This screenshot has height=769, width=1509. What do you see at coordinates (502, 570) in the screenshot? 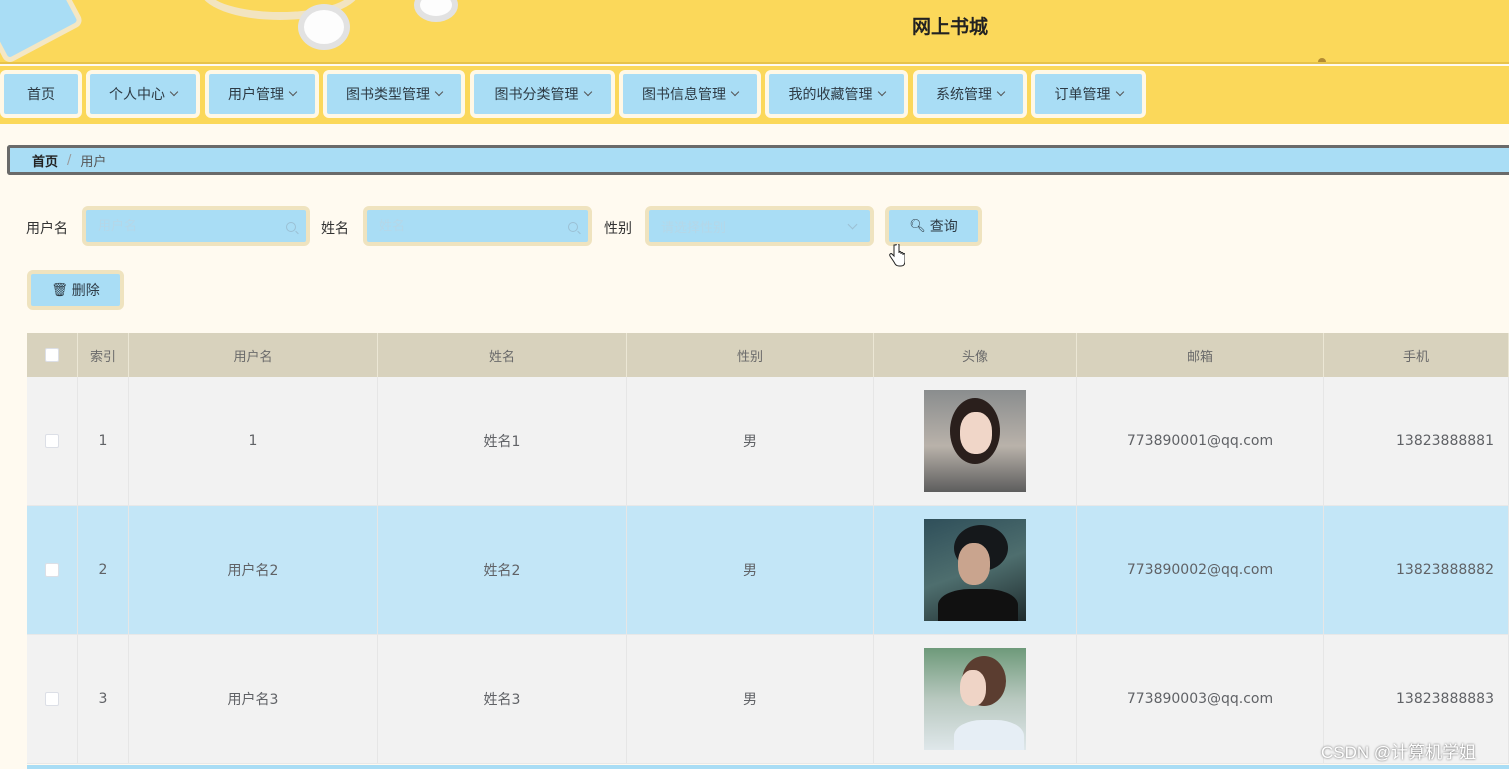
I see `cell-name: 姓名2` at bounding box center [502, 570].